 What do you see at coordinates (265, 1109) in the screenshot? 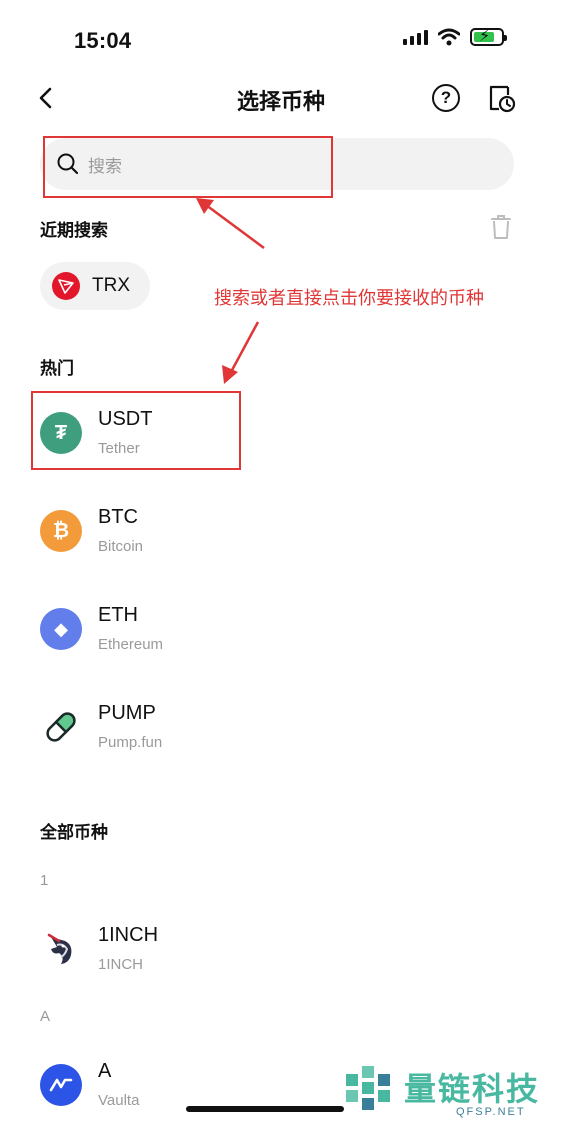
I see `home-indicator` at bounding box center [265, 1109].